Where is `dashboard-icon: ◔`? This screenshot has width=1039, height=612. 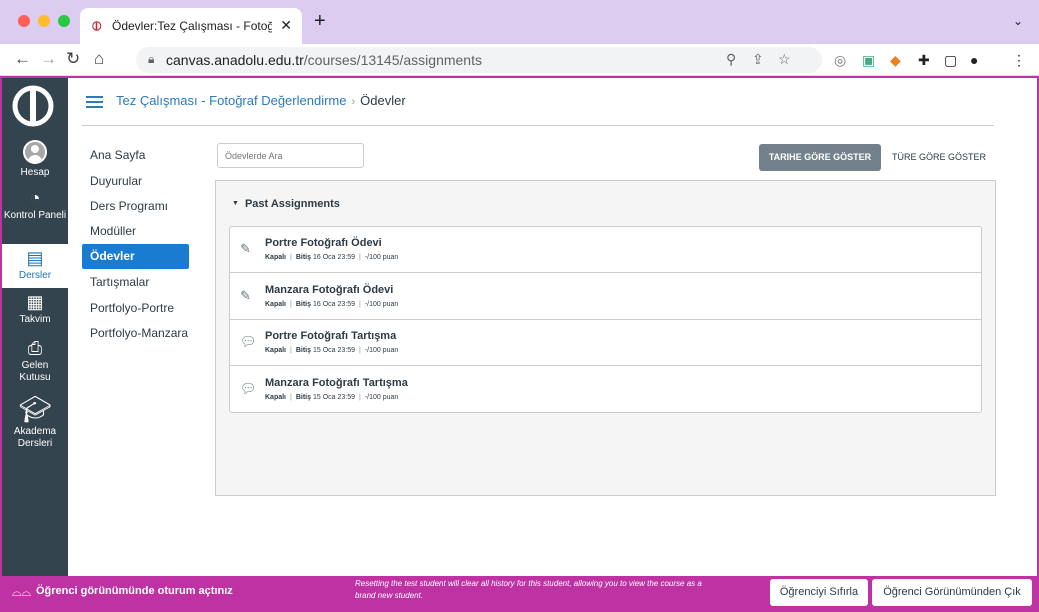
dashboard-icon: ◔ is located at coordinates (35, 198).